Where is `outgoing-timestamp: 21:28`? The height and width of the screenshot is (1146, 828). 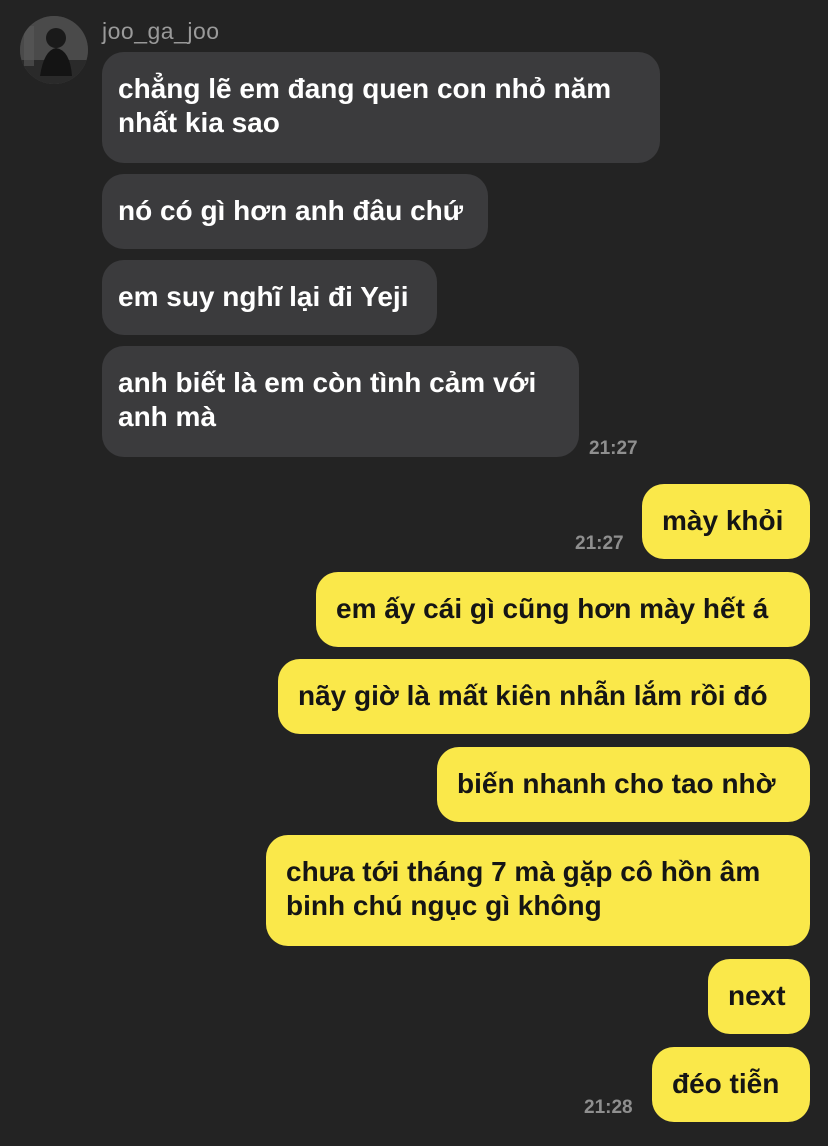
outgoing-timestamp: 21:28 is located at coordinates (608, 1107).